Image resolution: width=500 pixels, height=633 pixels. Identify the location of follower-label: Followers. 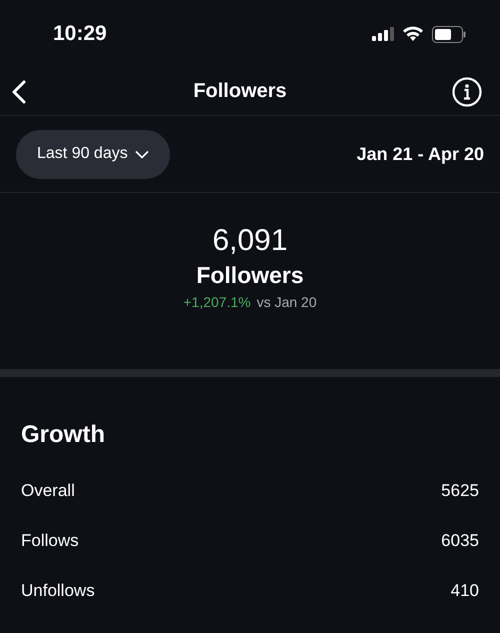
(250, 275).